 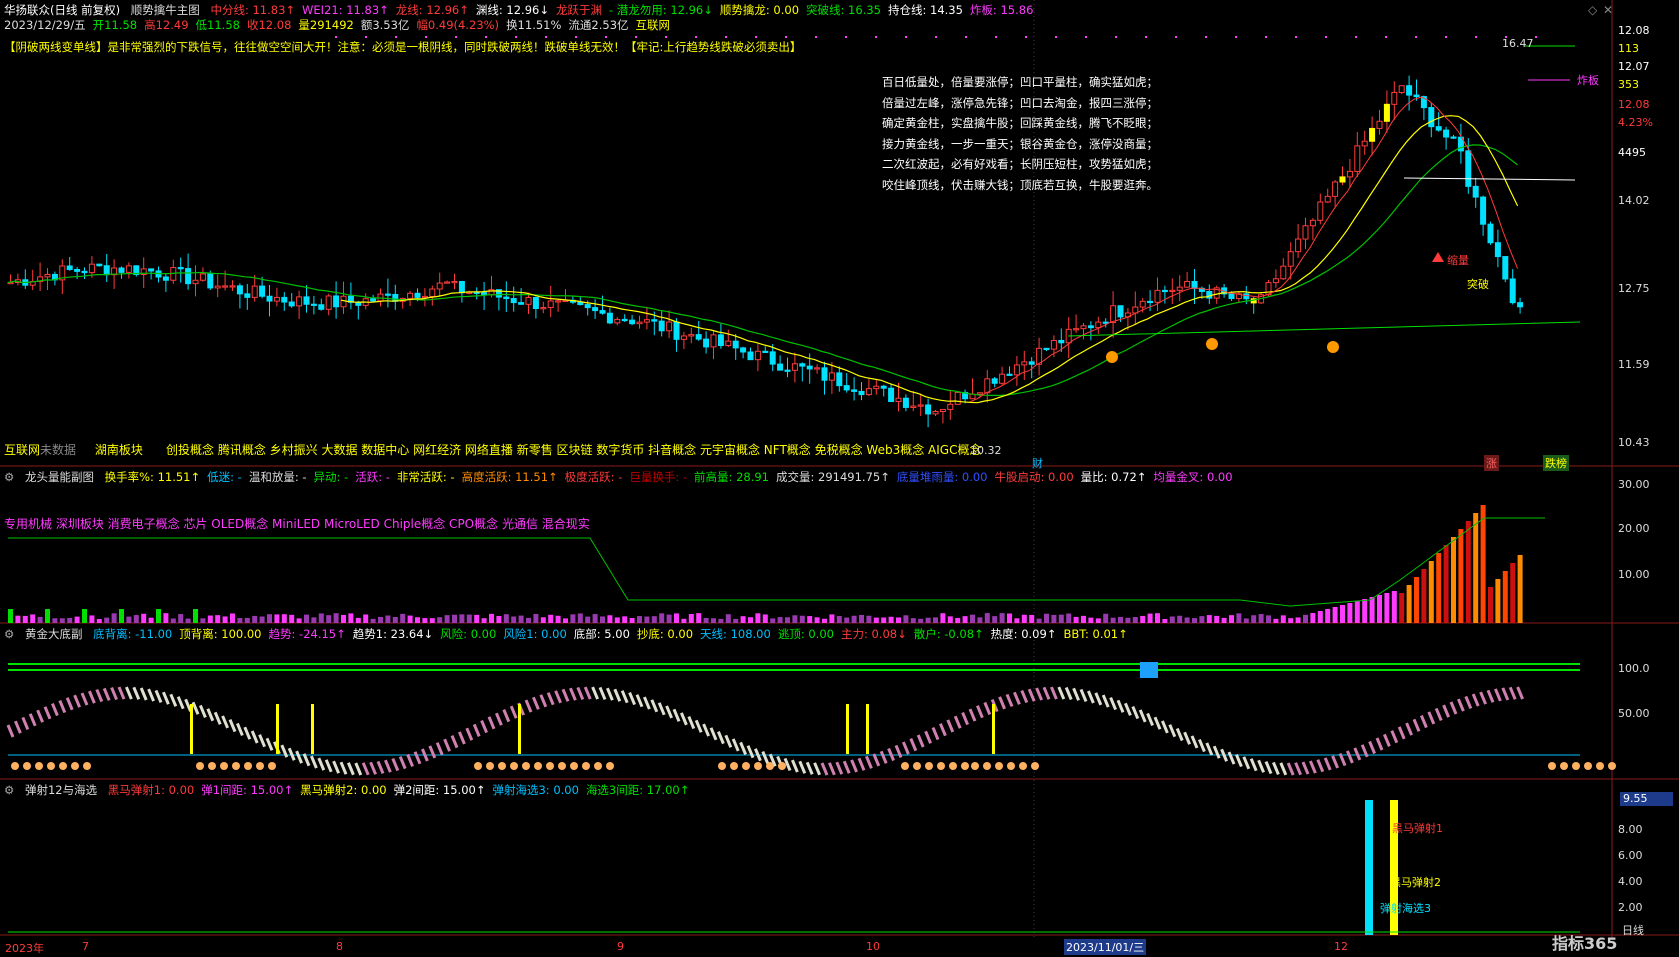 What do you see at coordinates (665, 634) in the screenshot?
I see `panel3-value-item: 抄底: 0.00` at bounding box center [665, 634].